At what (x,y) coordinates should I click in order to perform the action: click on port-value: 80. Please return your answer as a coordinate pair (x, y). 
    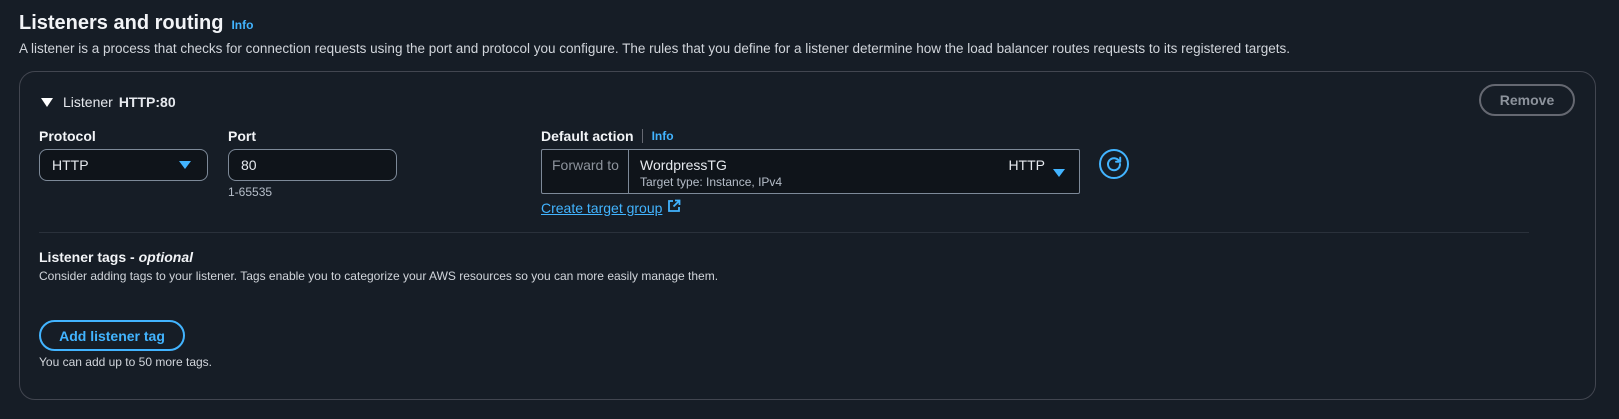
    Looking at the image, I should click on (249, 165).